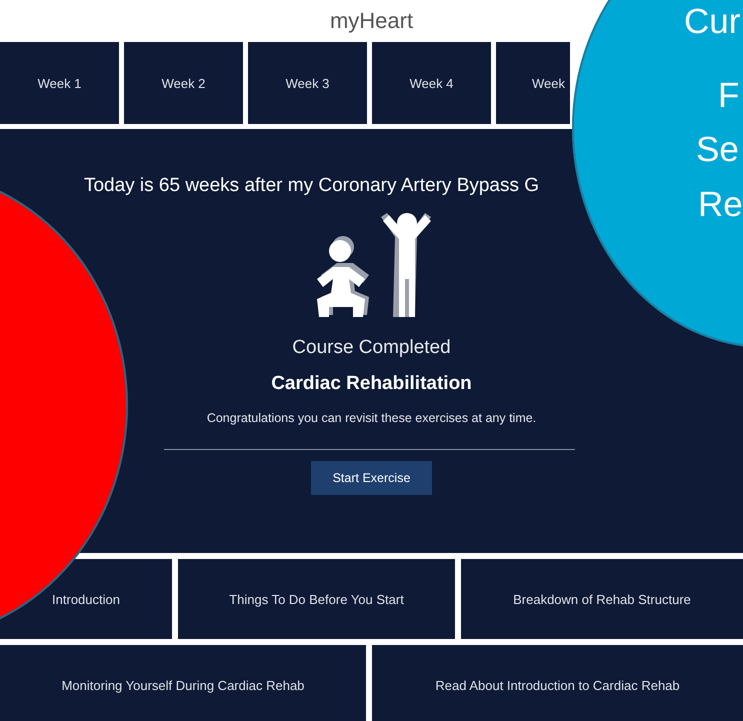 The width and height of the screenshot is (743, 721). What do you see at coordinates (729, 95) in the screenshot?
I see `callout-text: F` at bounding box center [729, 95].